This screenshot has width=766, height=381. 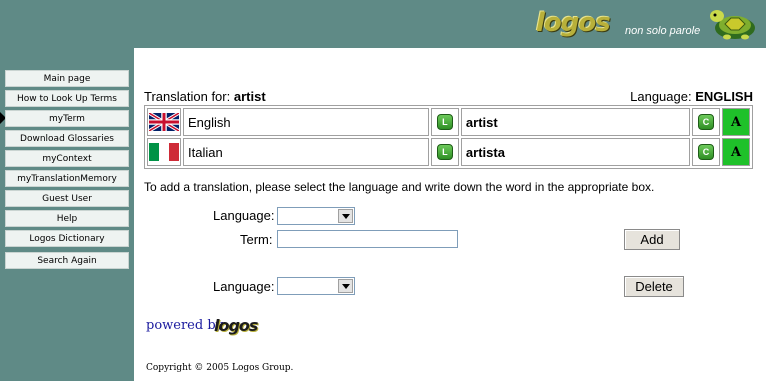 I want to click on term-label: Term:, so click(x=256, y=239).